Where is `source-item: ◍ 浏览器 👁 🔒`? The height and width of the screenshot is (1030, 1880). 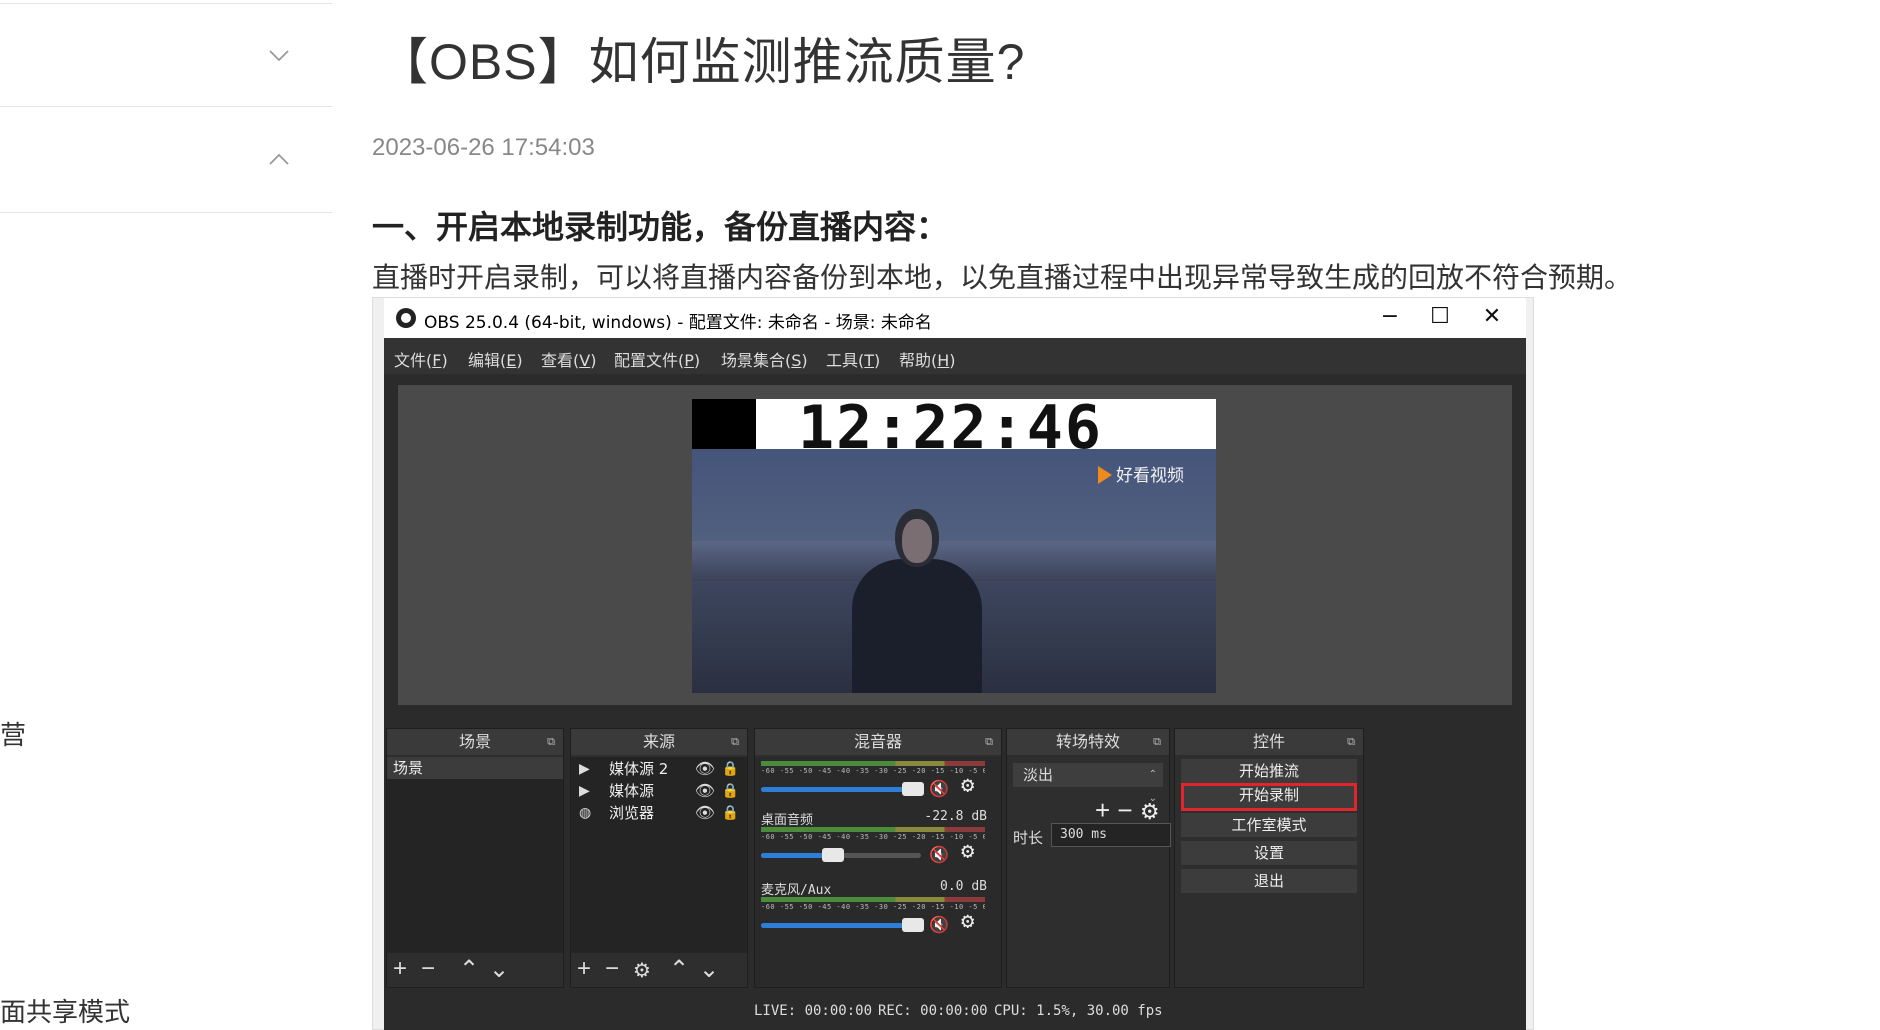 source-item: ◍ 浏览器 👁 🔒 is located at coordinates (659, 813).